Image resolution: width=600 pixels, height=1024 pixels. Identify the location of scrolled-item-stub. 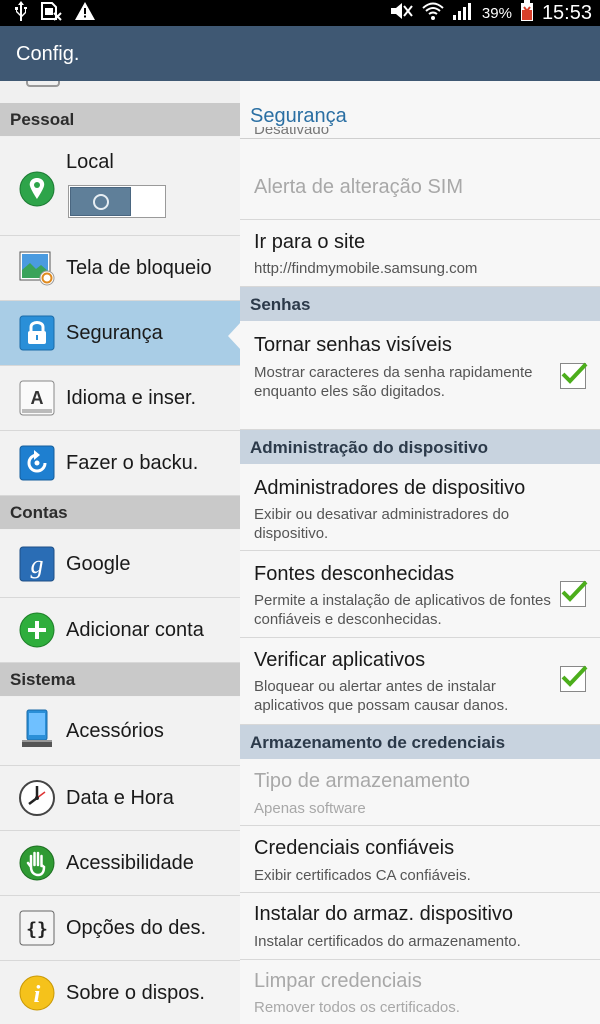
(120, 92).